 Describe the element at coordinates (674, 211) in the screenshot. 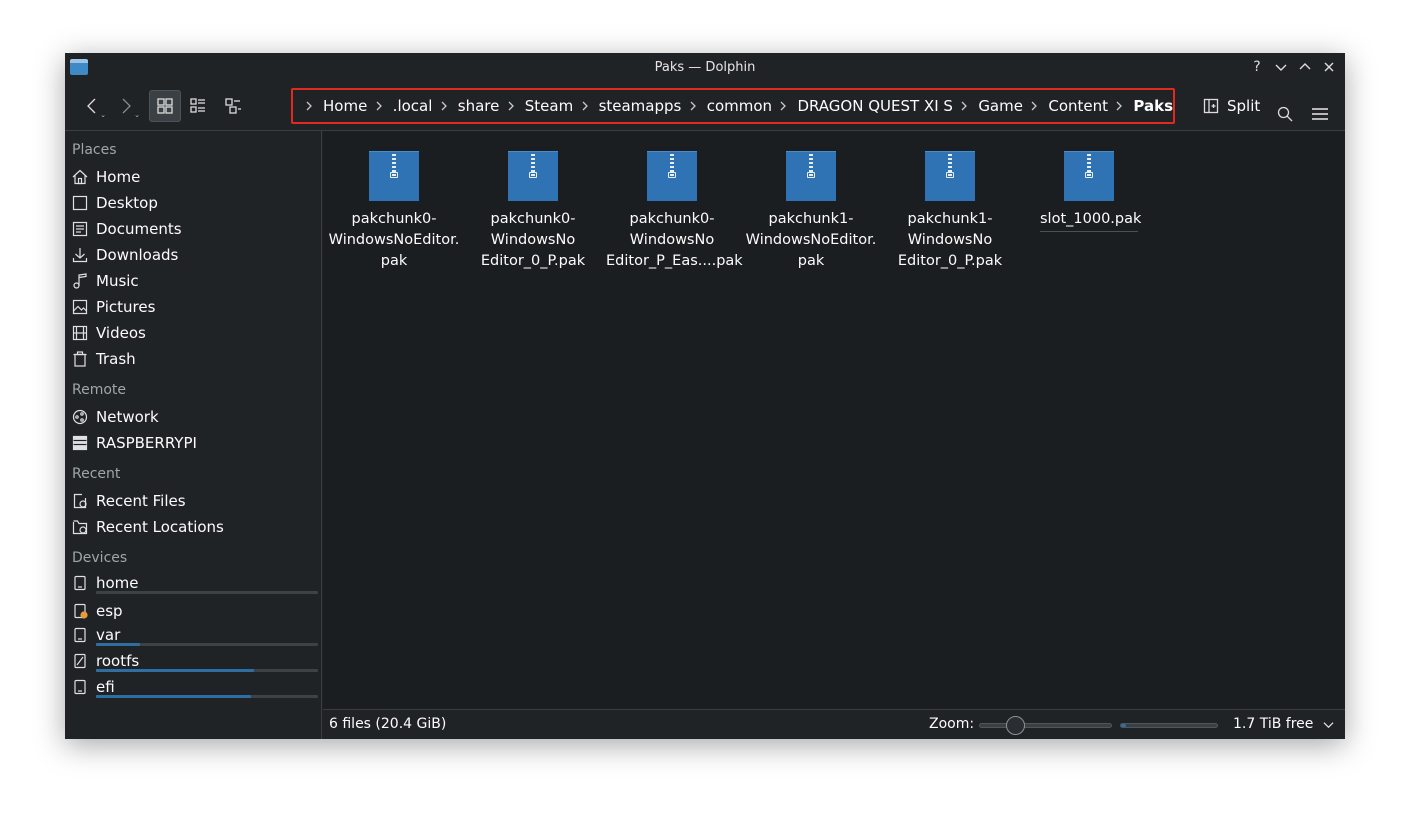

I see `file-item: pakchunk0- WindowsNo Editor_P_Eas....pak` at that location.